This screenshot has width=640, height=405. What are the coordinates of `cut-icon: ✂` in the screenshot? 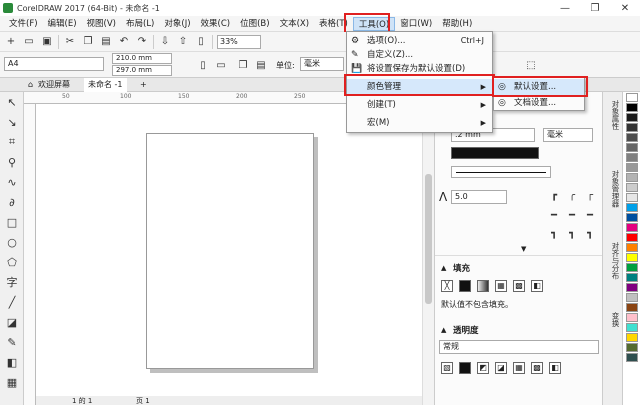 It's located at (70, 42).